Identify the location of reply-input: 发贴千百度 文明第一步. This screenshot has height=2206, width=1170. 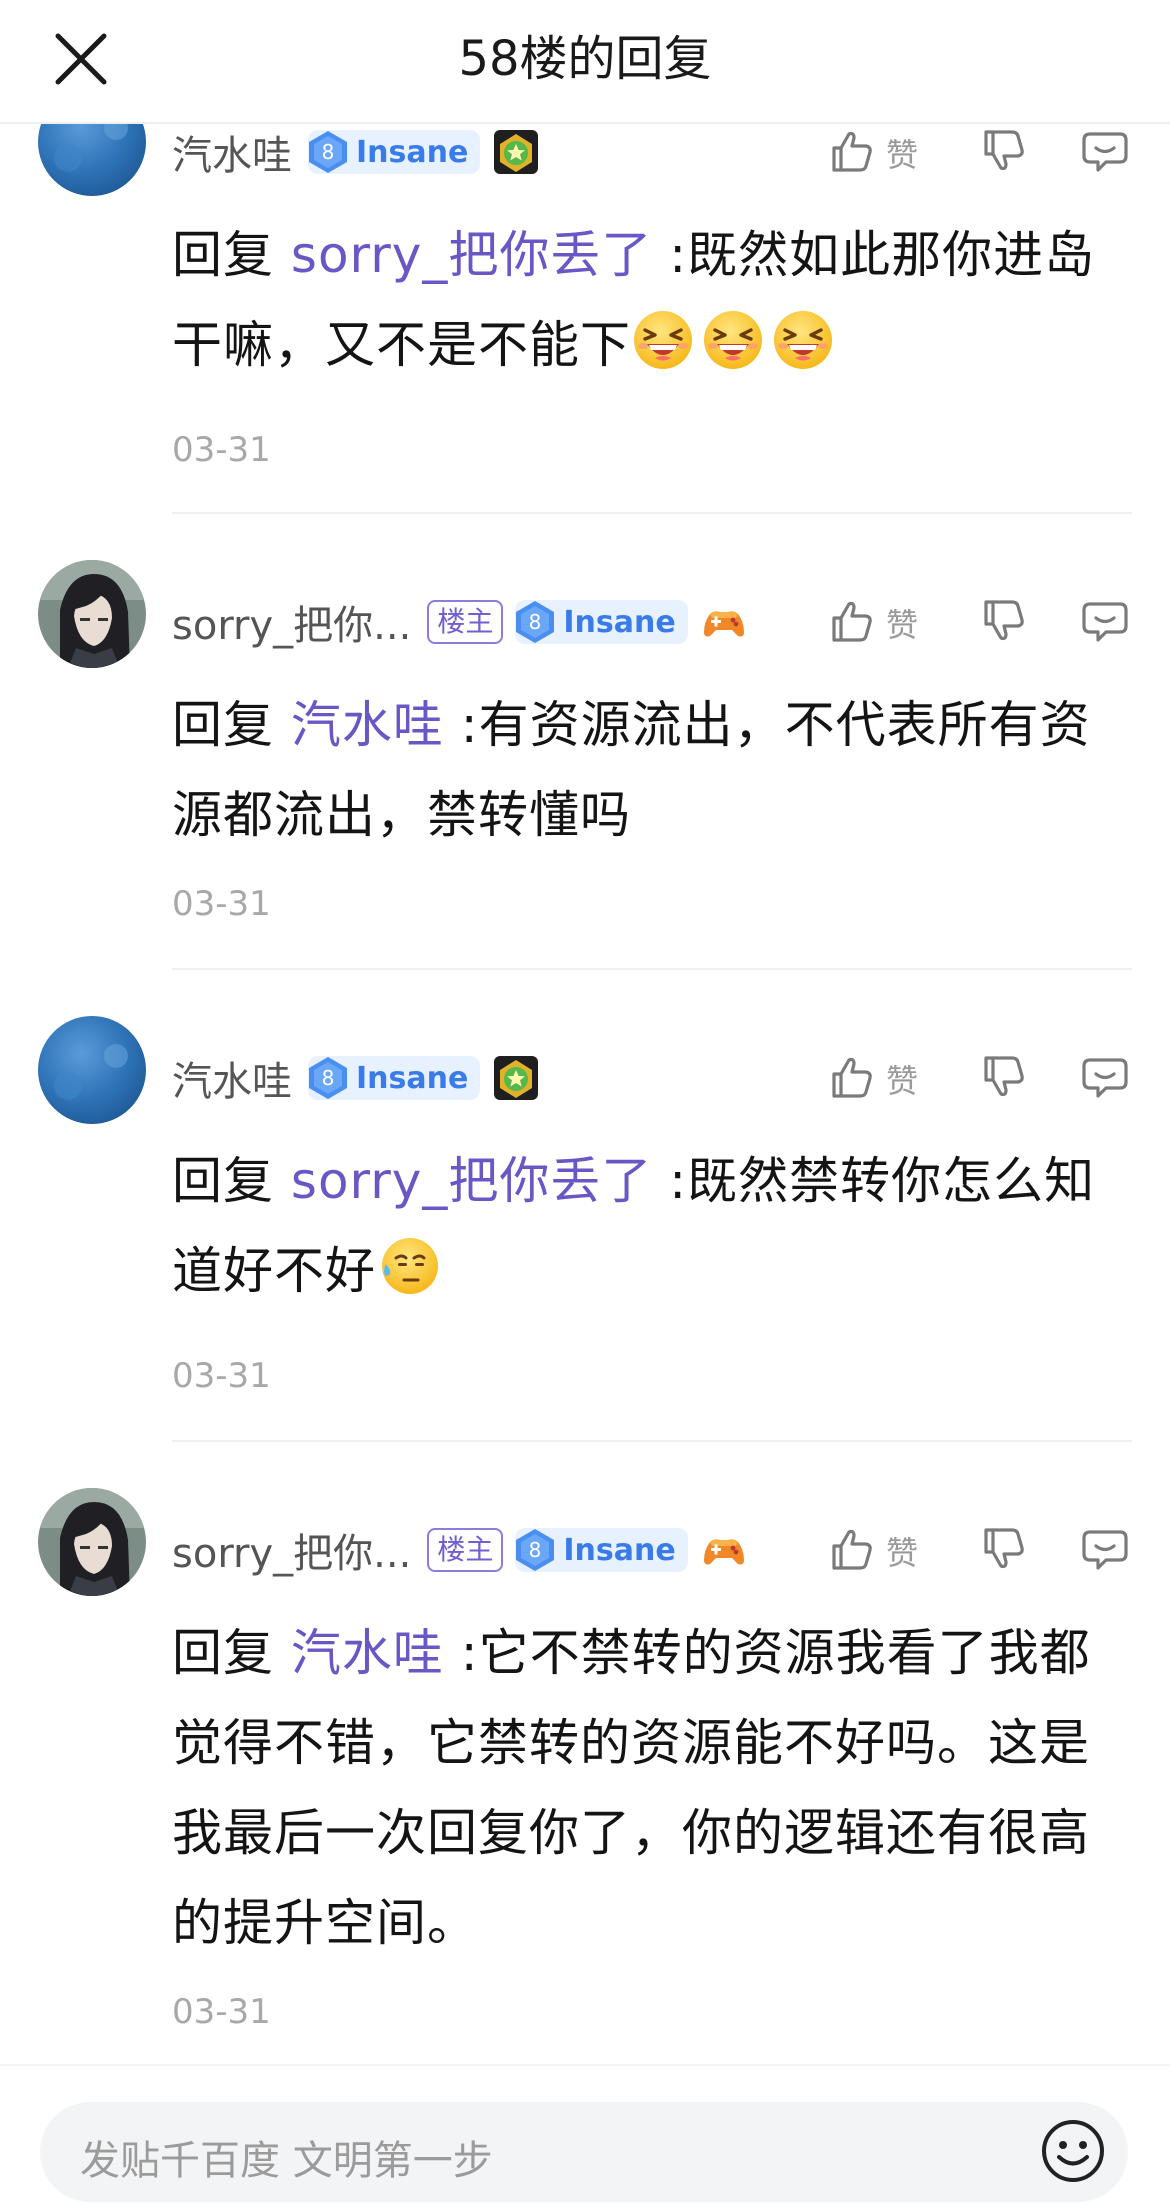
(584, 2152).